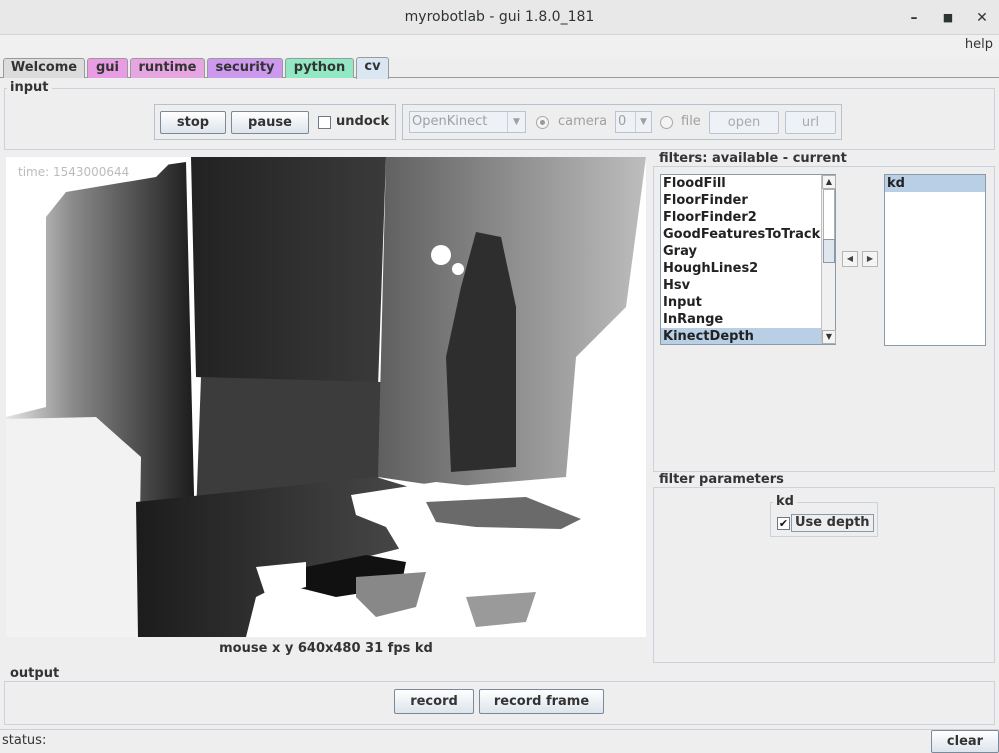 This screenshot has width=999, height=753. Describe the element at coordinates (850, 259) in the screenshot. I see `move-left-icon: ◀` at that location.